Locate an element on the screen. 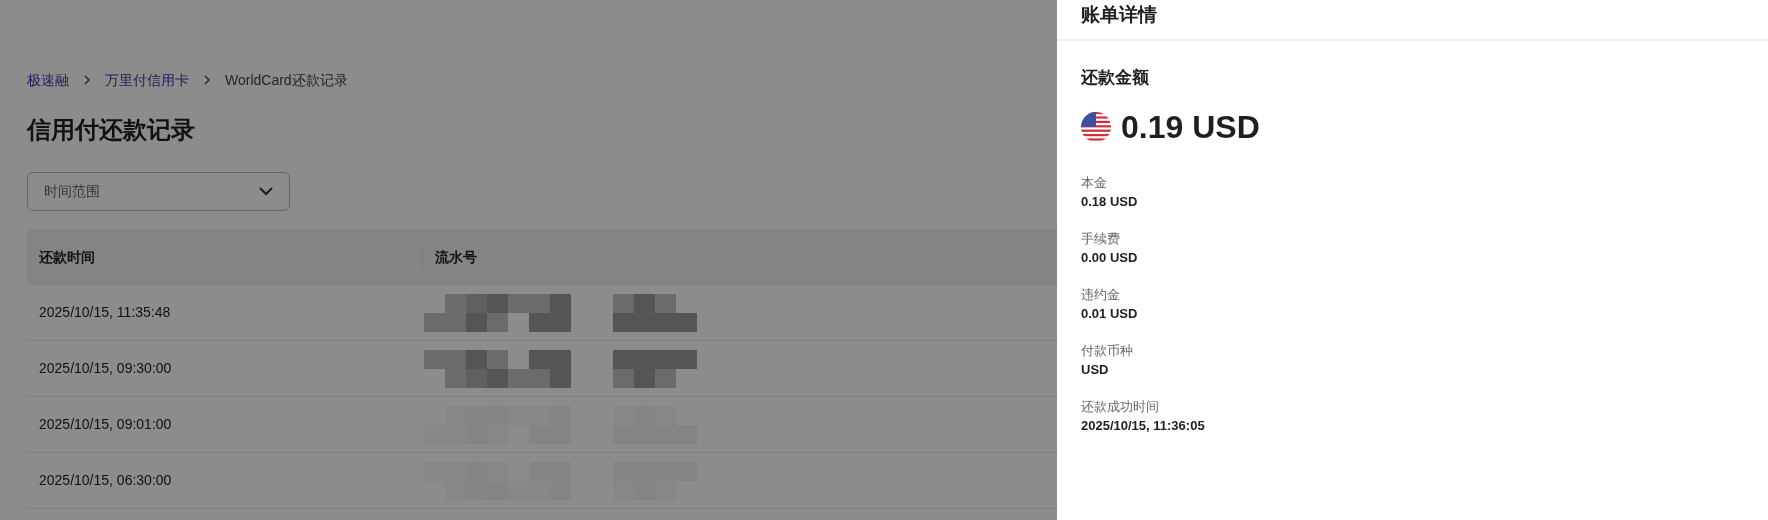  breadcrumb-current: WorldCard还款记录 is located at coordinates (286, 80).